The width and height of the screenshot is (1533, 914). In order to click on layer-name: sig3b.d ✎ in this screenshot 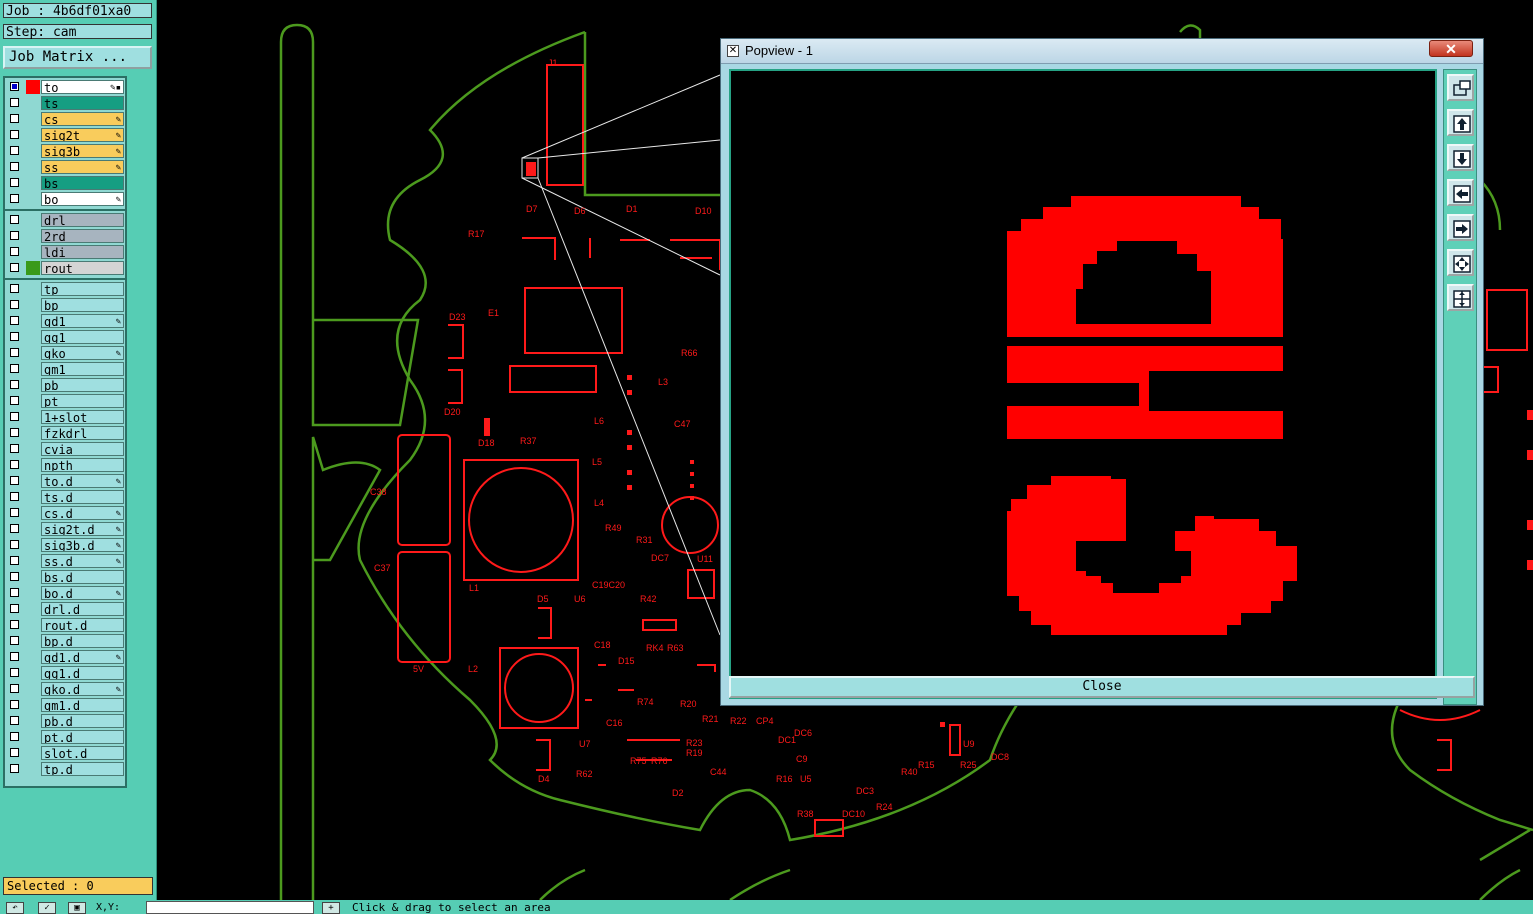, I will do `click(82, 545)`.